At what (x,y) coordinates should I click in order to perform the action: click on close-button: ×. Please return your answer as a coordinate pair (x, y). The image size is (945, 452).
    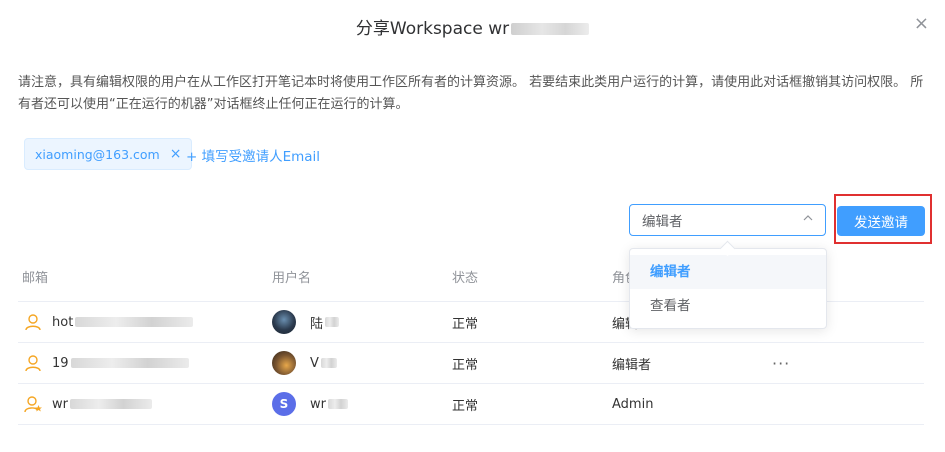
    Looking at the image, I should click on (921, 24).